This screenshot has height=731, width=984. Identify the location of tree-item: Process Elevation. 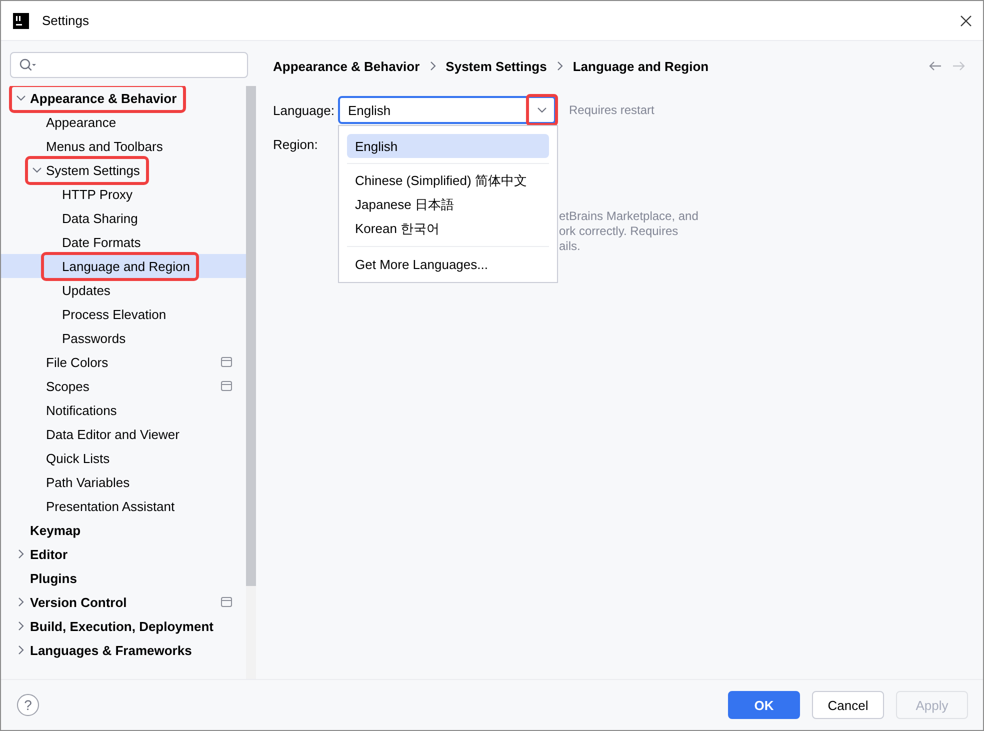
(123, 314).